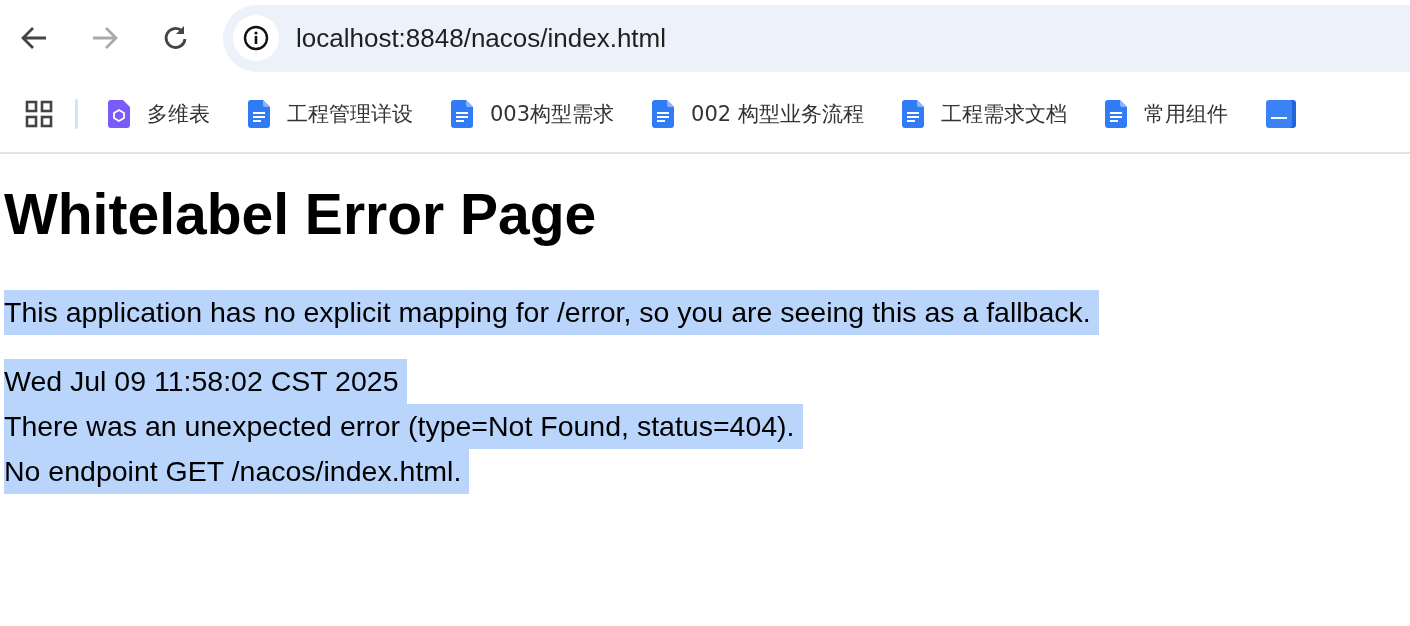 The image size is (1410, 626). What do you see at coordinates (403, 427) in the screenshot?
I see `error-text: There was an unexpected error (type=Not Found, status=404).` at bounding box center [403, 427].